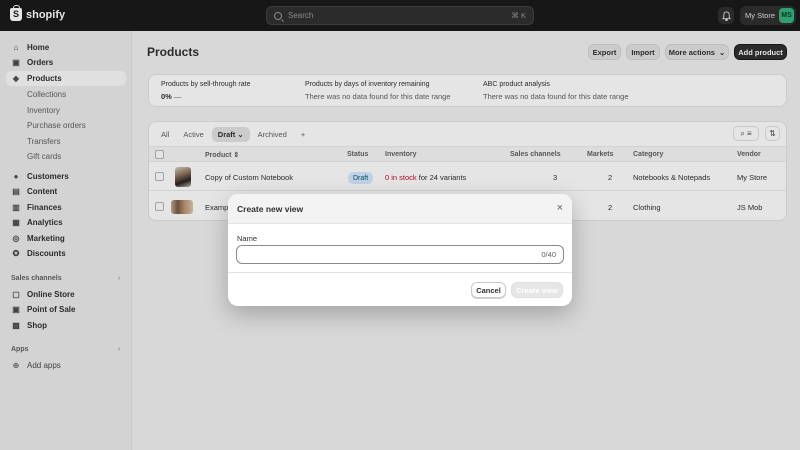 The width and height of the screenshot is (800, 450). I want to click on modal-header: Create new view ×, so click(400, 209).